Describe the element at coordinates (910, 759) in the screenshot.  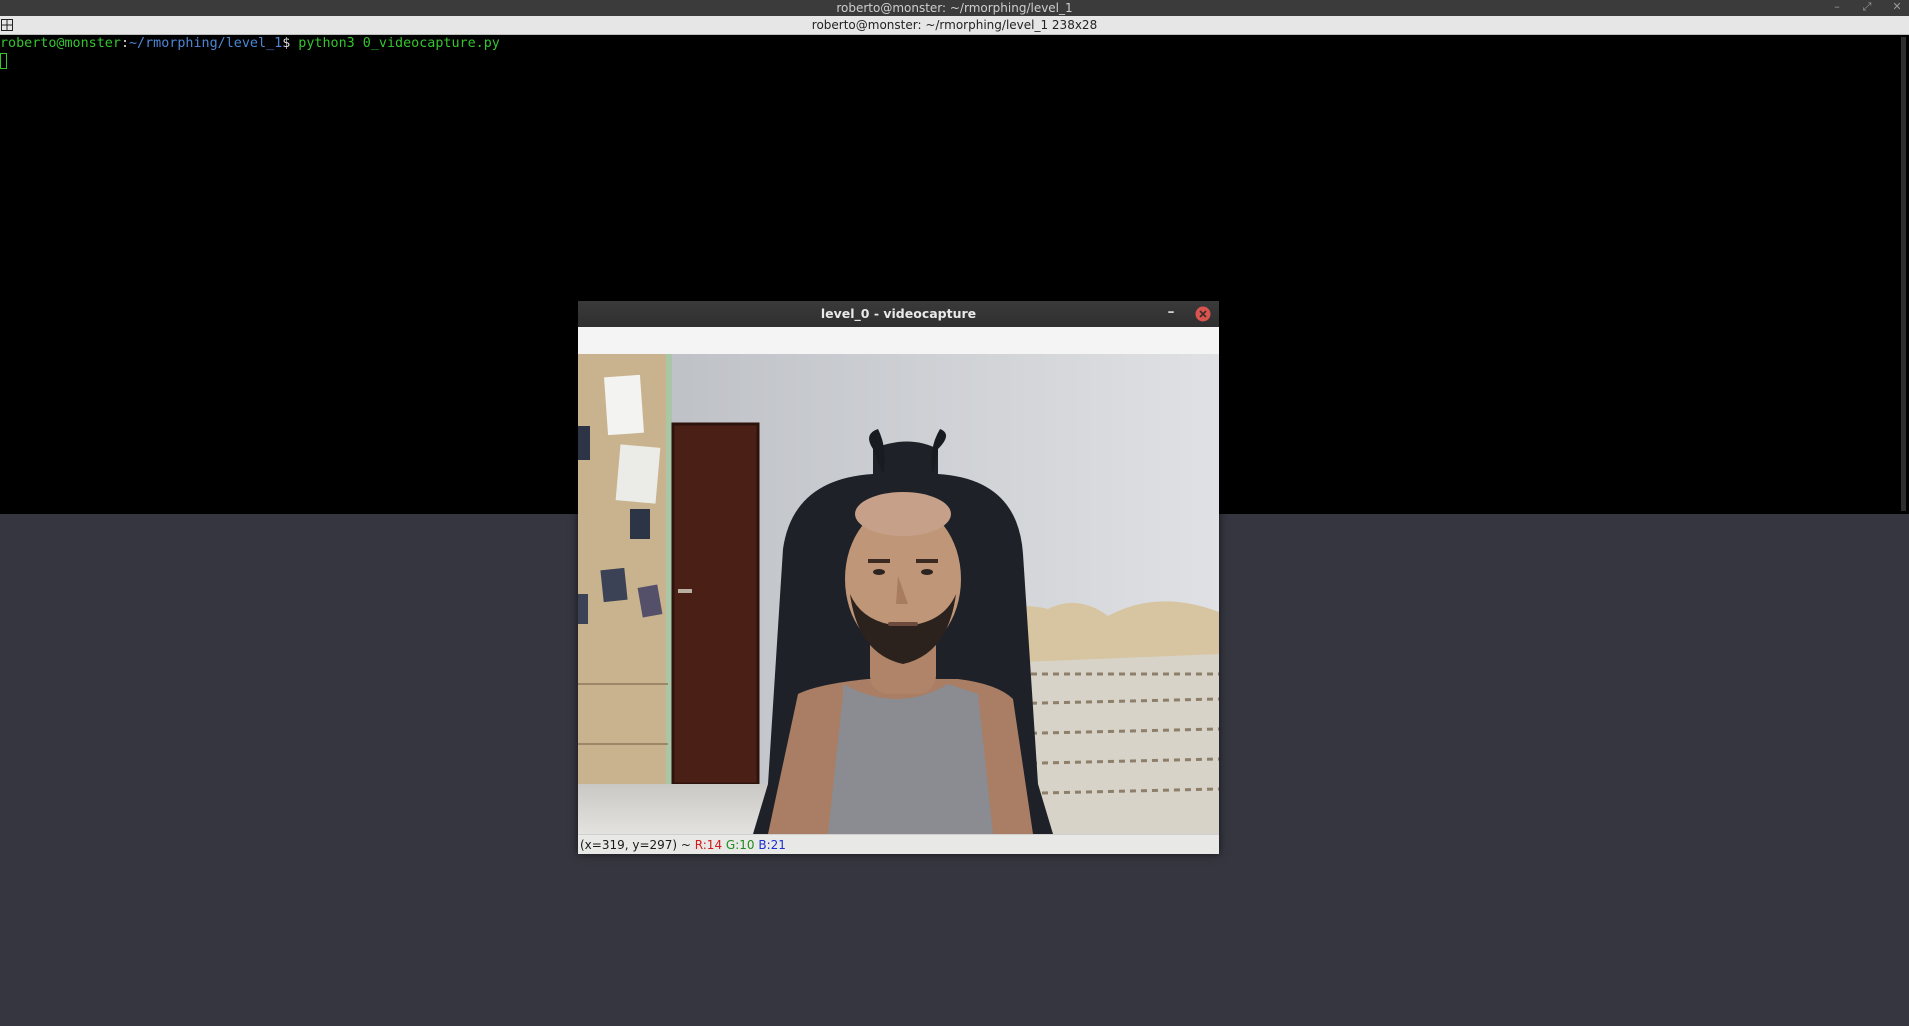
I see `tank-top` at that location.